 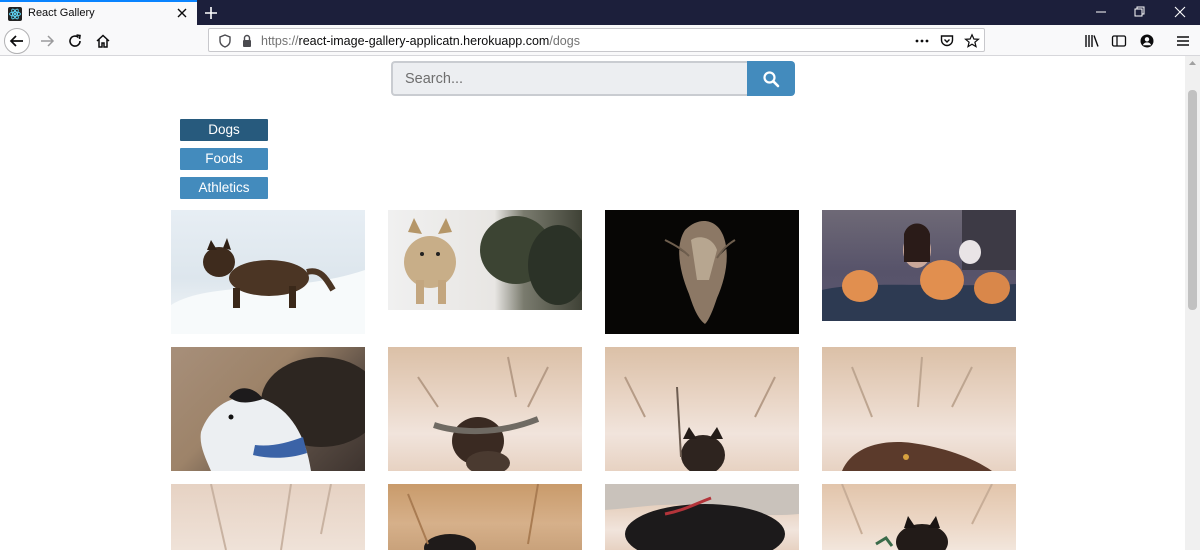 What do you see at coordinates (1180, 12) in the screenshot?
I see `close-window-icon` at bounding box center [1180, 12].